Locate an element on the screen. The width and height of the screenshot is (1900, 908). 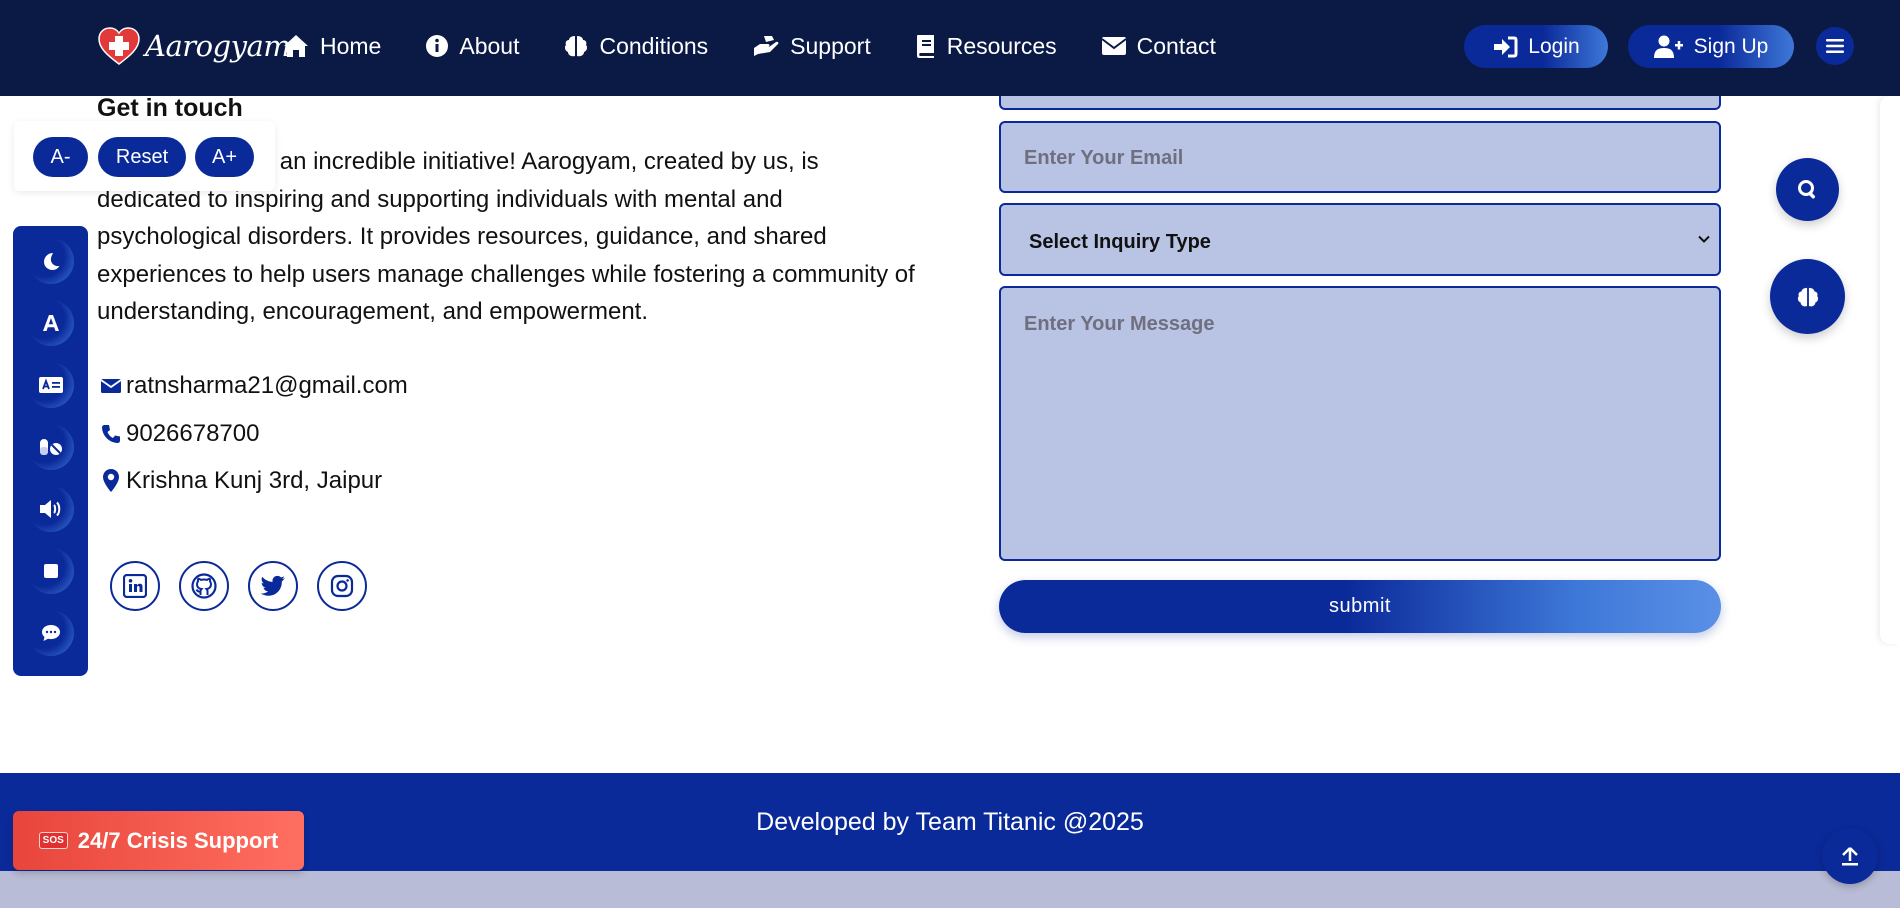
signup-button: Sign Up is located at coordinates (1711, 46).